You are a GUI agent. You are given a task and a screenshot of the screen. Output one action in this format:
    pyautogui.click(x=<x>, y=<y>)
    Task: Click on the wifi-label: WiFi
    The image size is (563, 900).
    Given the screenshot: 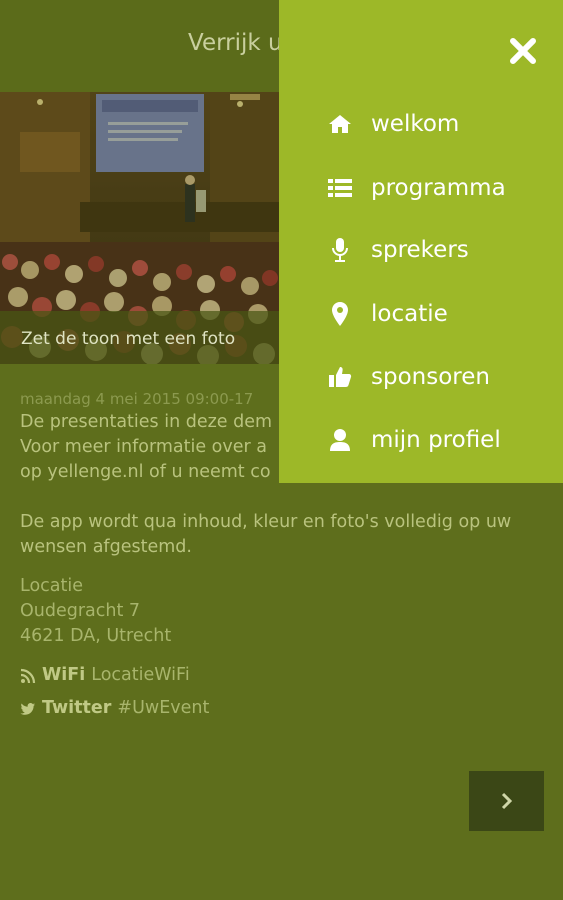 What is the action you would take?
    pyautogui.click(x=64, y=675)
    